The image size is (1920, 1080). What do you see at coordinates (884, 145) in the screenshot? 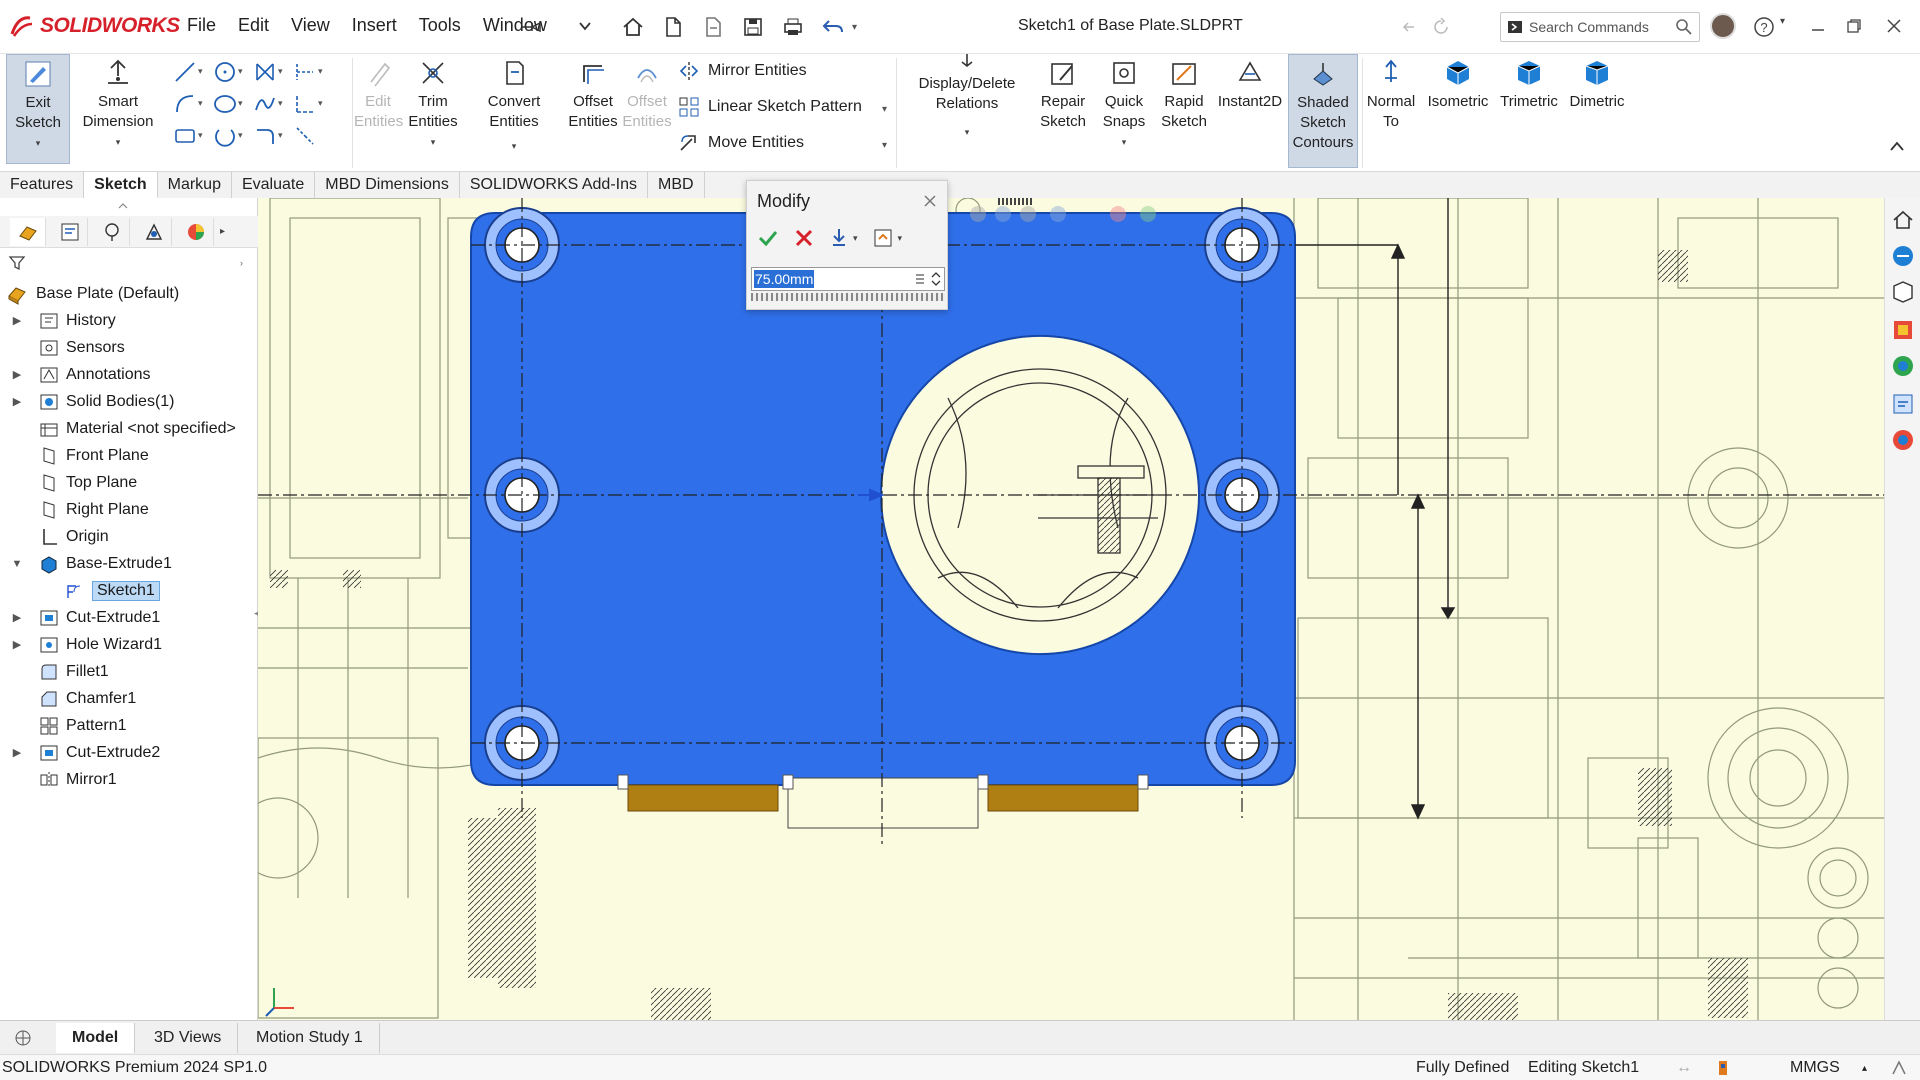
I see `move-entities-dropdown-icon: ▾` at bounding box center [884, 145].